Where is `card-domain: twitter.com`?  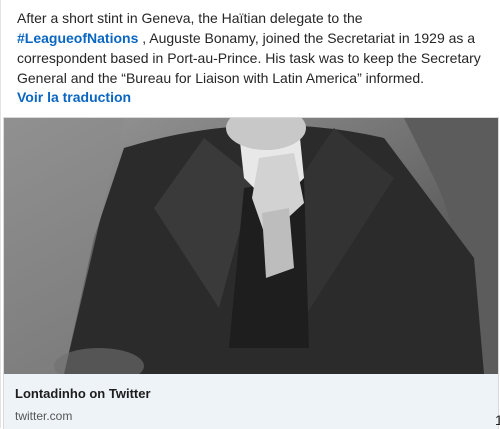 card-domain: twitter.com is located at coordinates (44, 416).